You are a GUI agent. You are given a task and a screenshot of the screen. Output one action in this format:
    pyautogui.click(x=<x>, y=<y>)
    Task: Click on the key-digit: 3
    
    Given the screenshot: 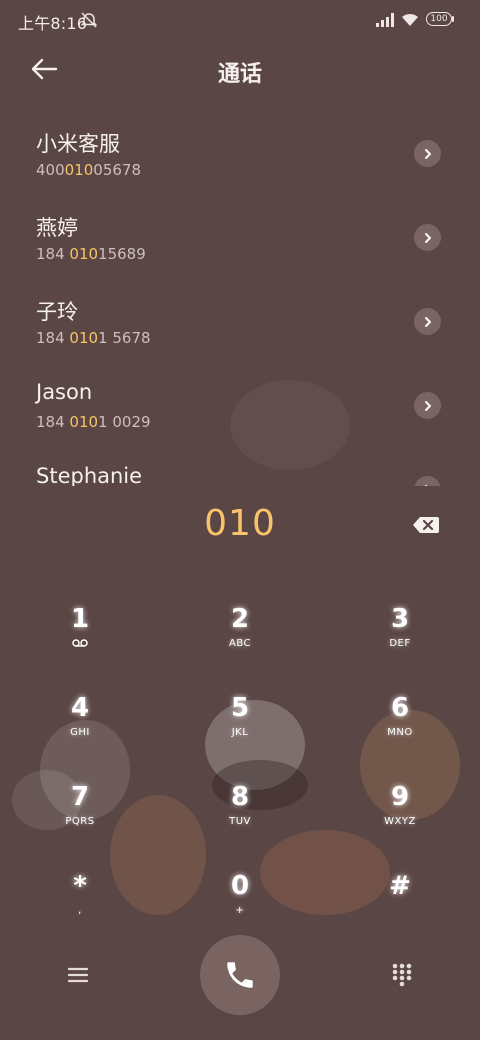 What is the action you would take?
    pyautogui.click(x=400, y=619)
    